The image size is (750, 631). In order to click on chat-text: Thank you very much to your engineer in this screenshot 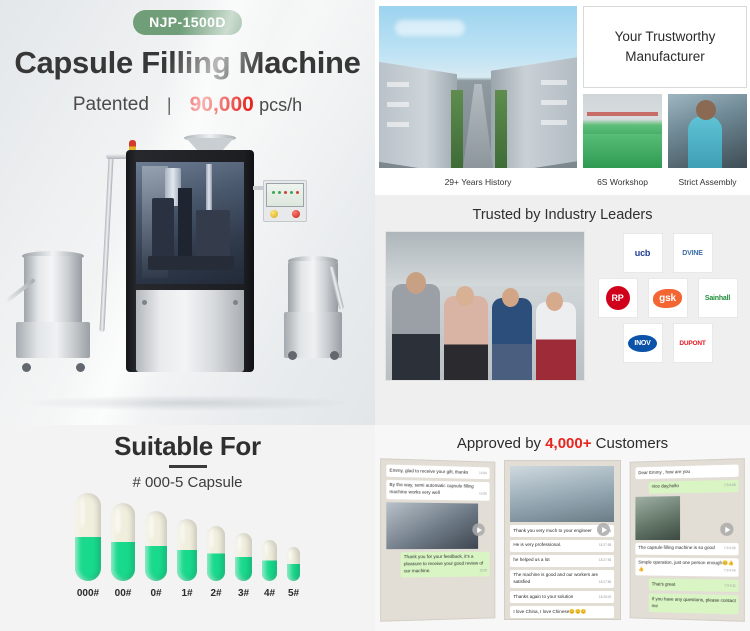, I will do `click(552, 530)`.